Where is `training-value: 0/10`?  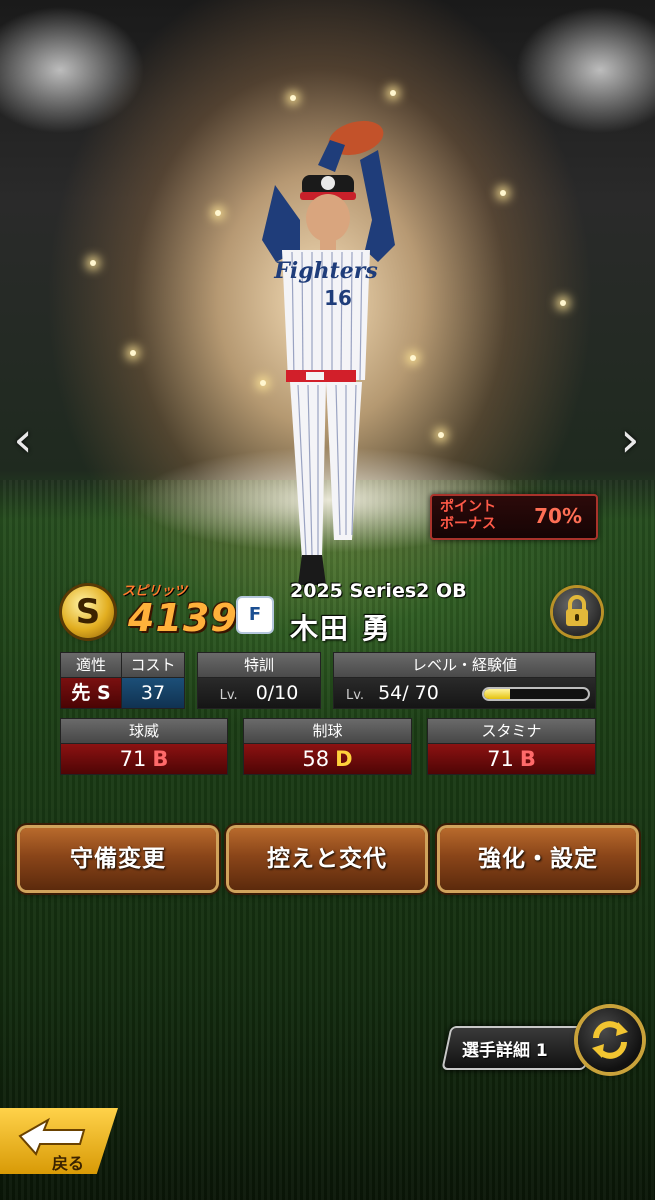
training-value: 0/10 is located at coordinates (277, 693).